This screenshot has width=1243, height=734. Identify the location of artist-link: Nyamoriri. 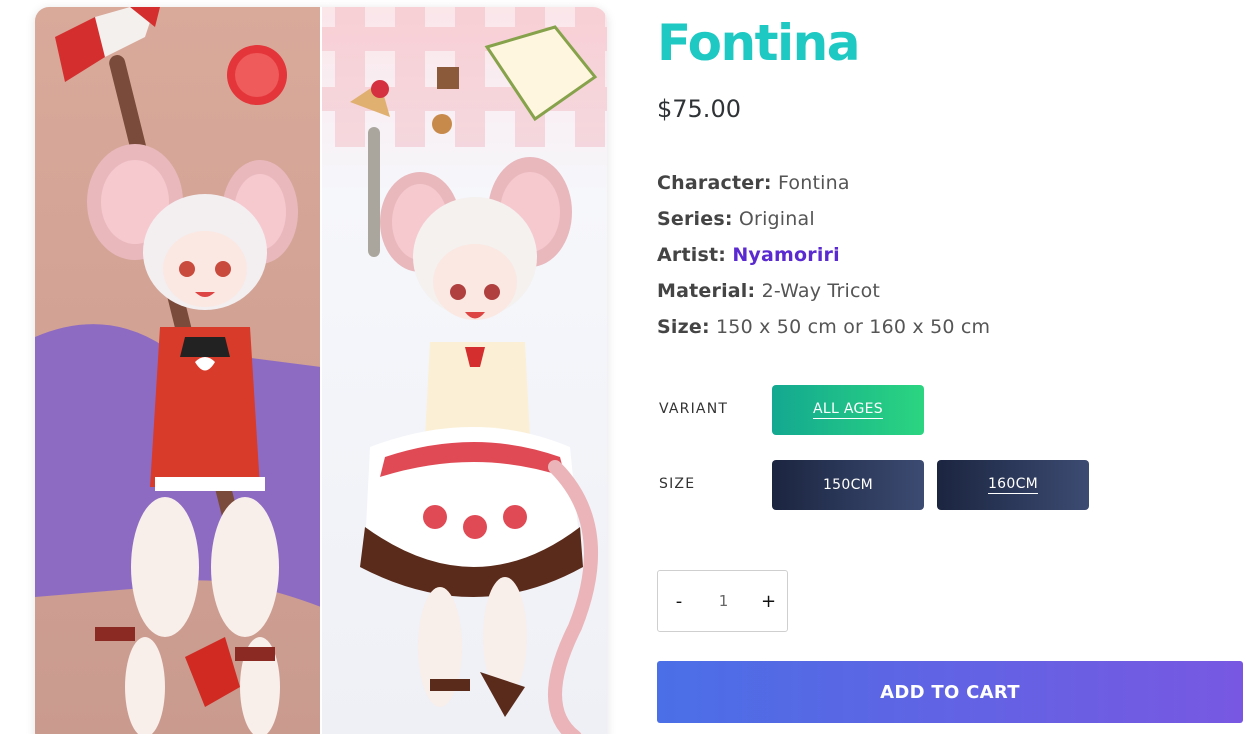
(786, 255).